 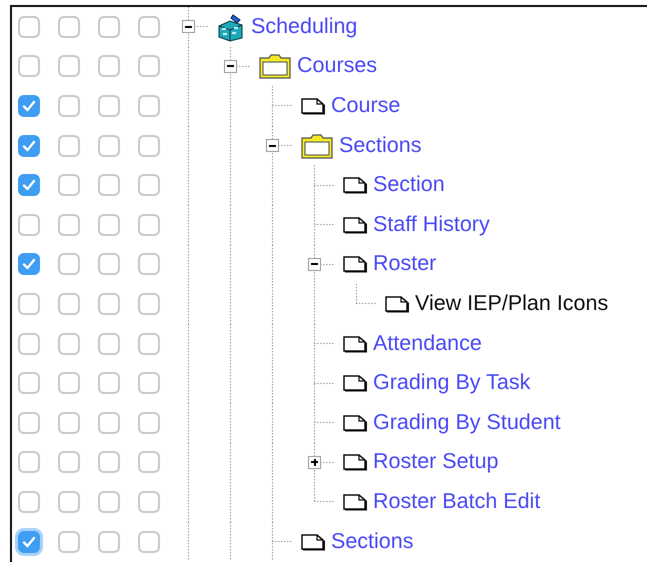 What do you see at coordinates (467, 423) in the screenshot?
I see `tree-link: Grading By Student` at bounding box center [467, 423].